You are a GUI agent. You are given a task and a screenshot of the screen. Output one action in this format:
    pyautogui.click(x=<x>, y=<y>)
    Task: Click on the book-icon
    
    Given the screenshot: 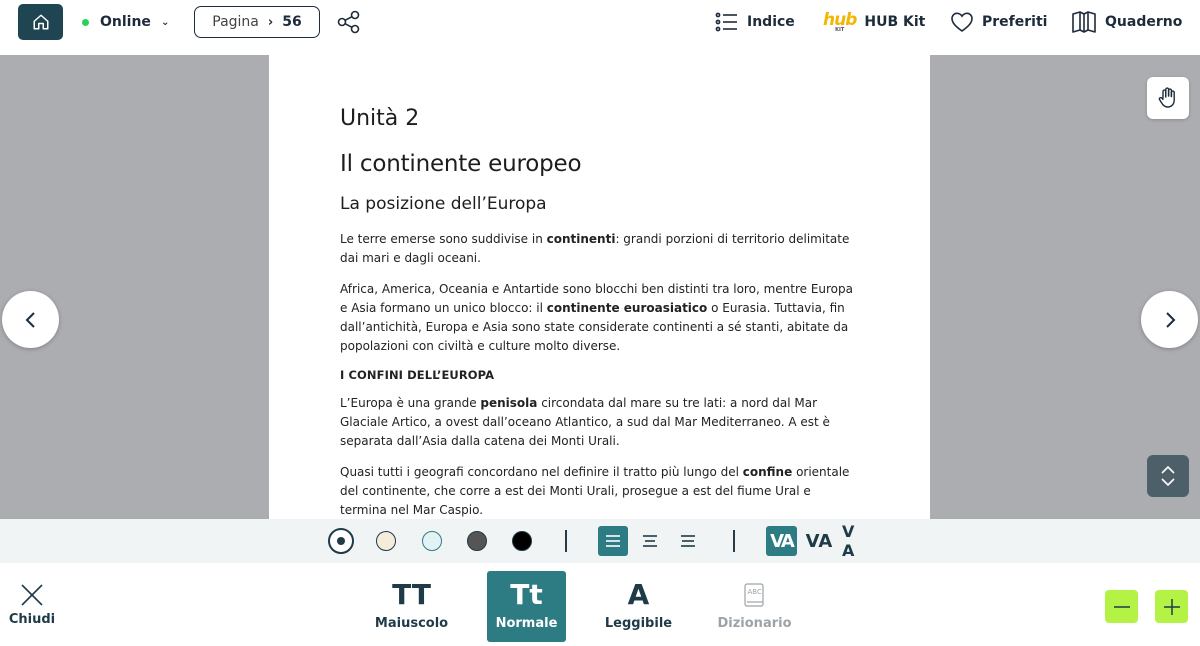 What is the action you would take?
    pyautogui.click(x=1084, y=22)
    